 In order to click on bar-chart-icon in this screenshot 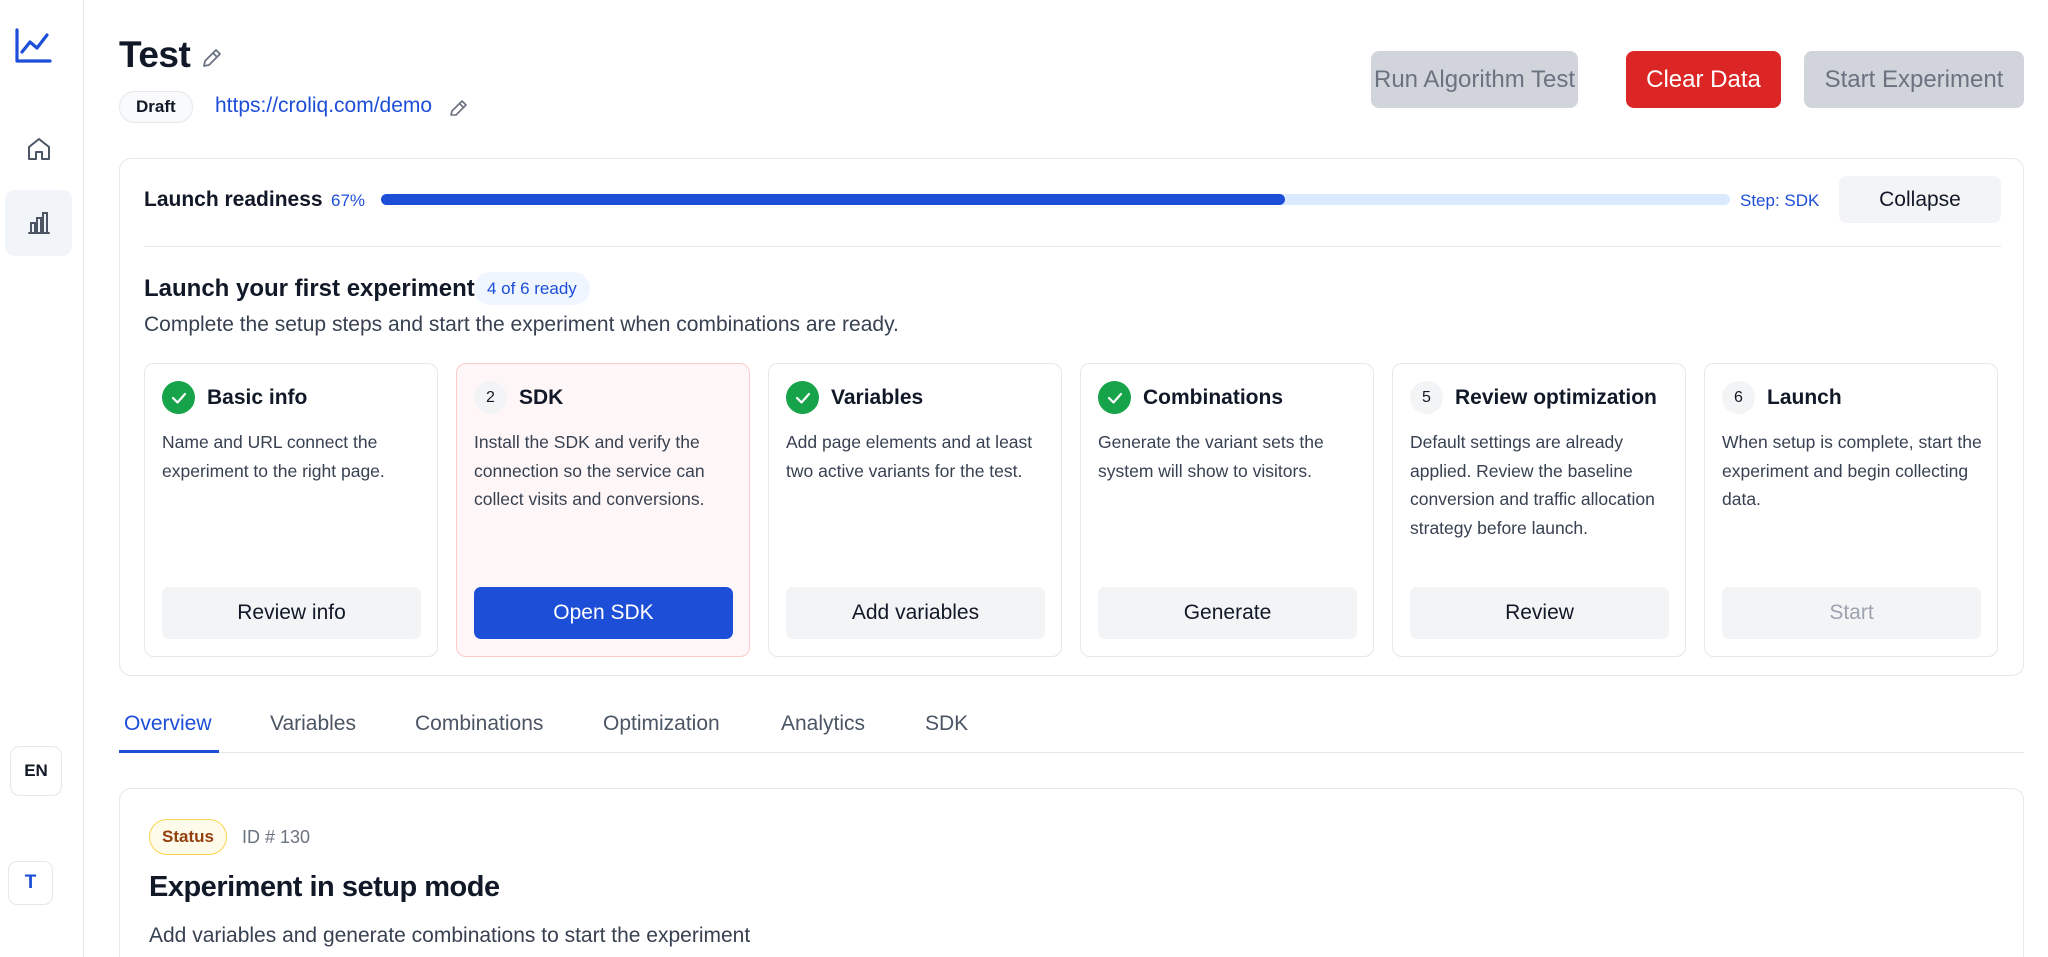, I will do `click(38, 223)`.